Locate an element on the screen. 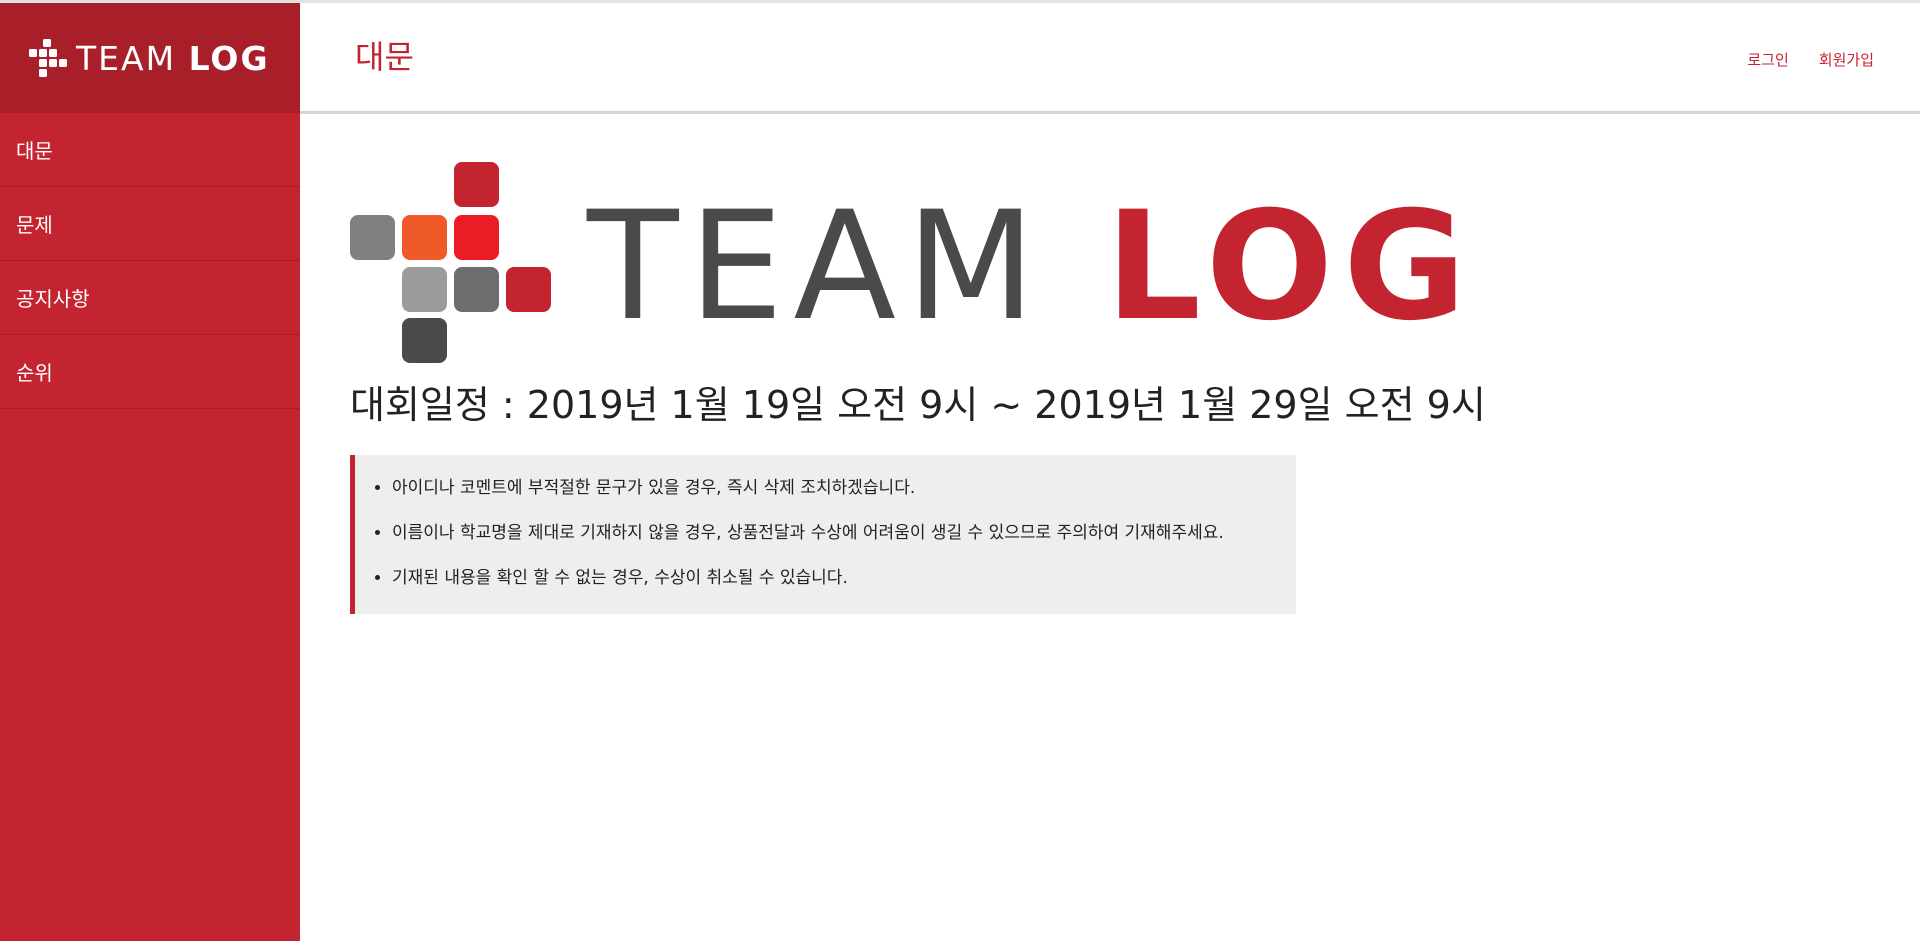  sidebar-item-problems: 문제 is located at coordinates (150, 224).